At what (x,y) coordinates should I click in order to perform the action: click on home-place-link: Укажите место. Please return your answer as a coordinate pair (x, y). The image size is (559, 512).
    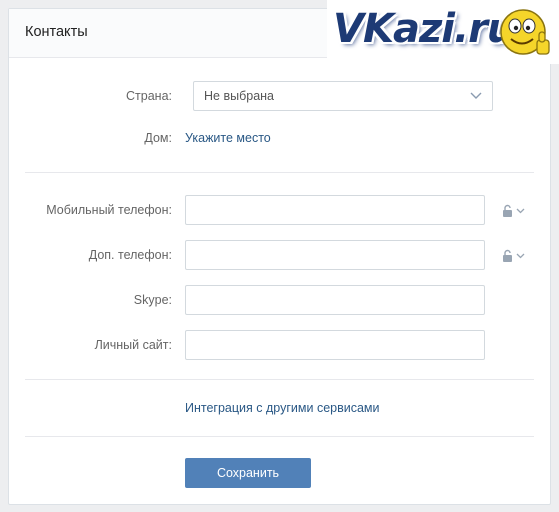
    Looking at the image, I should click on (228, 138).